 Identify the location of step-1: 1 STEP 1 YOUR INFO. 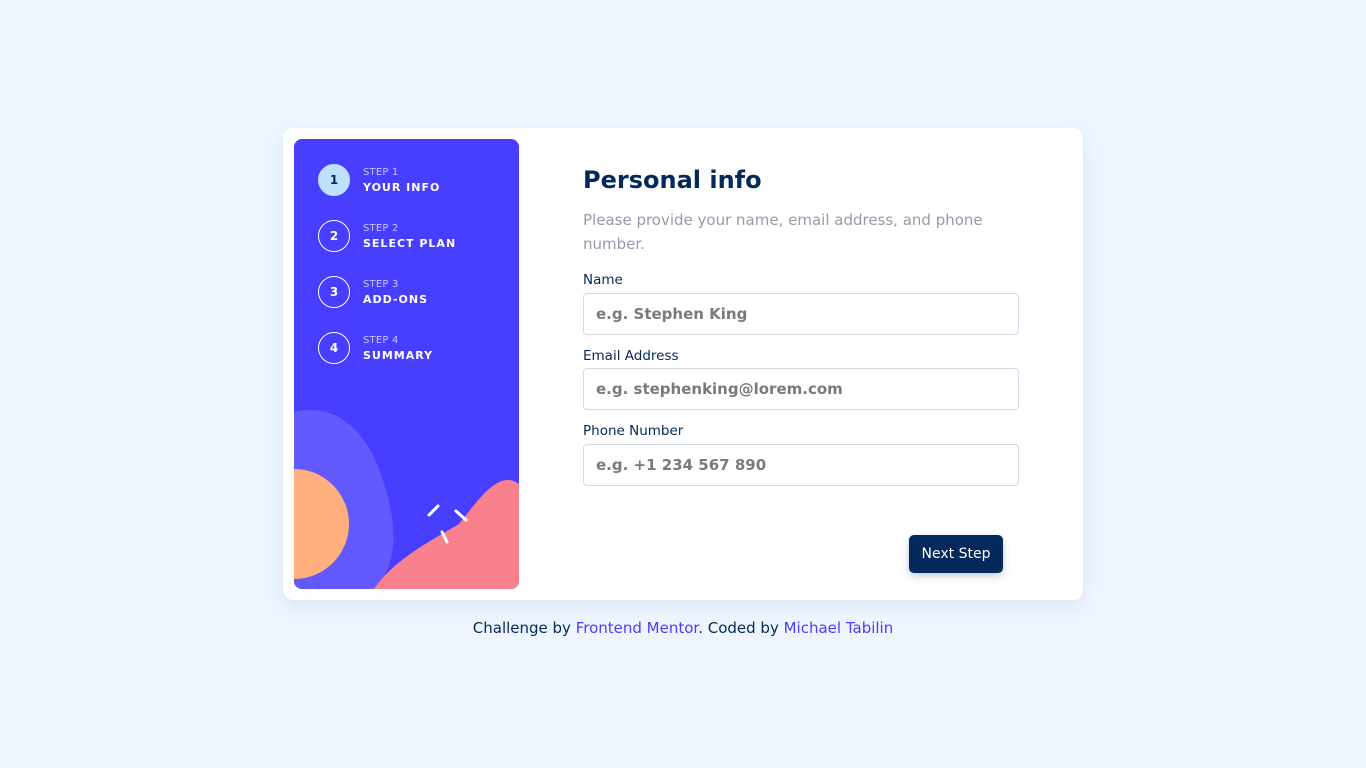
(413, 180).